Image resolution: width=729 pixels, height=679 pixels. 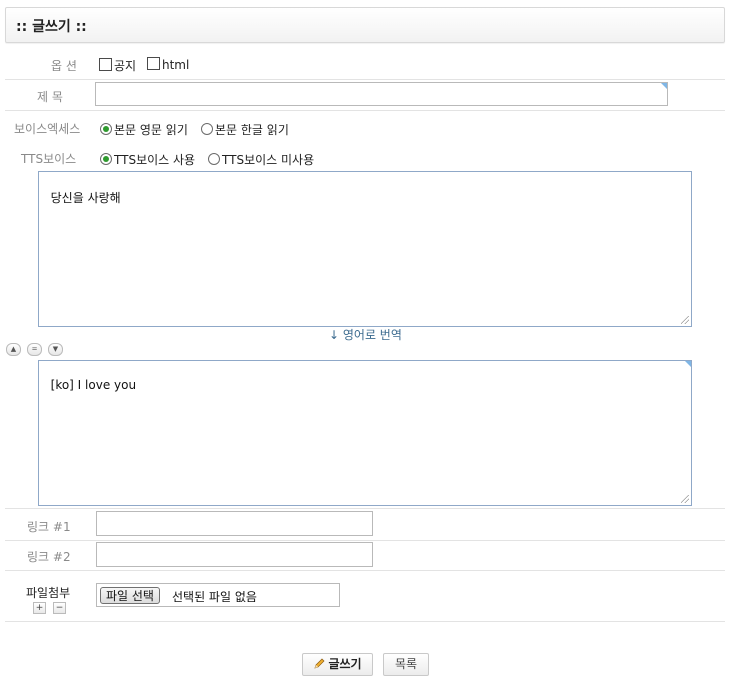 What do you see at coordinates (106, 129) in the screenshot?
I see `voice-english-radio` at bounding box center [106, 129].